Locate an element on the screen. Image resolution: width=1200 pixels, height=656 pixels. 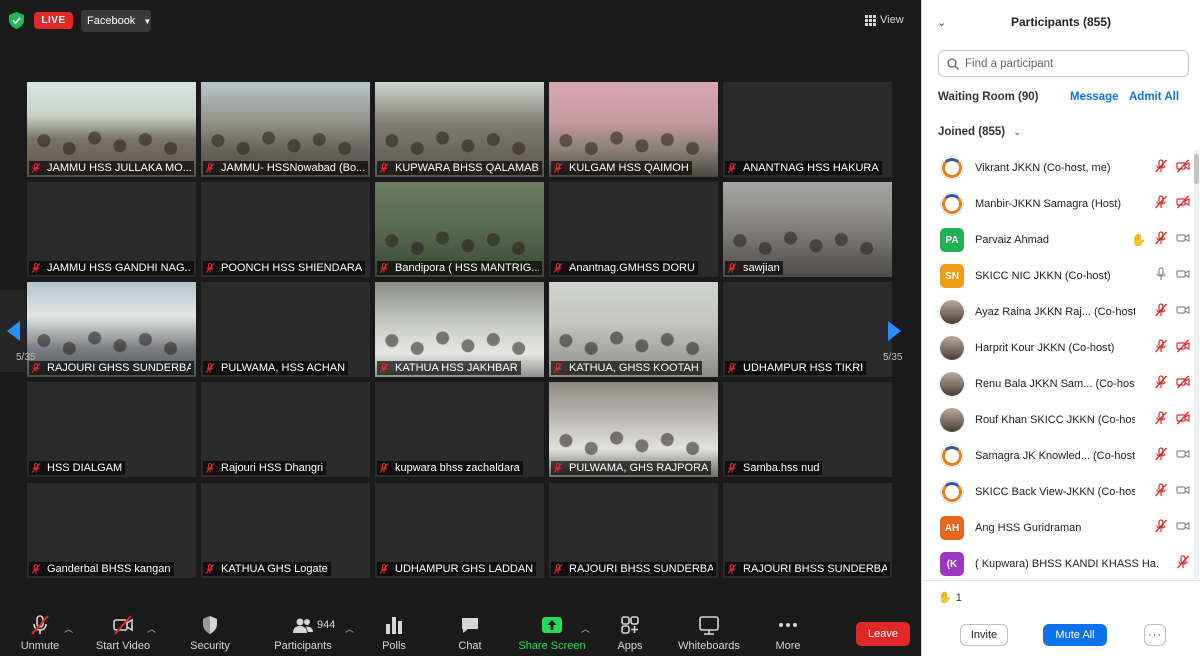
encryption-shield-icon is located at coordinates (16, 20).